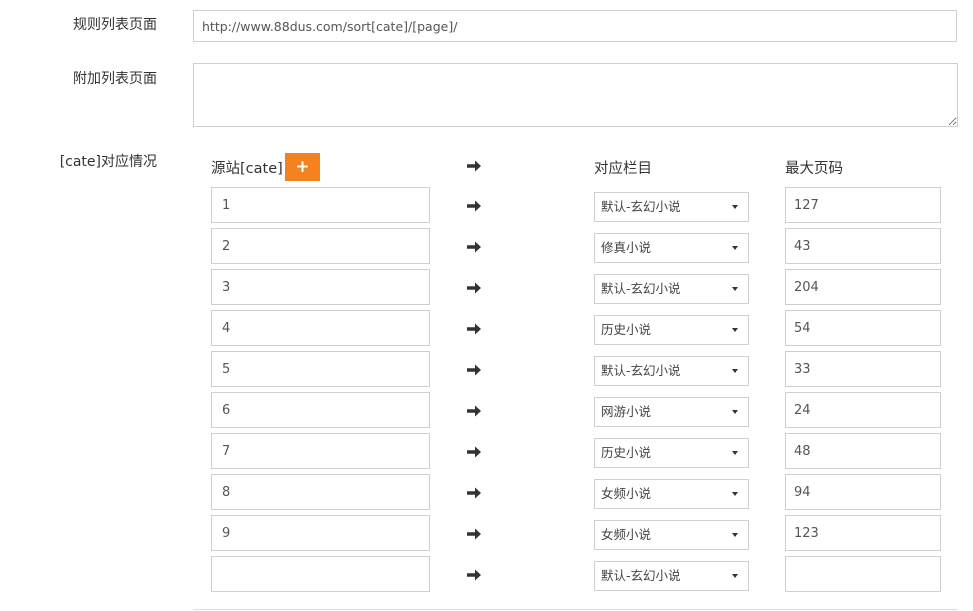  What do you see at coordinates (575, 26) in the screenshot?
I see `rule-list-input` at bounding box center [575, 26].